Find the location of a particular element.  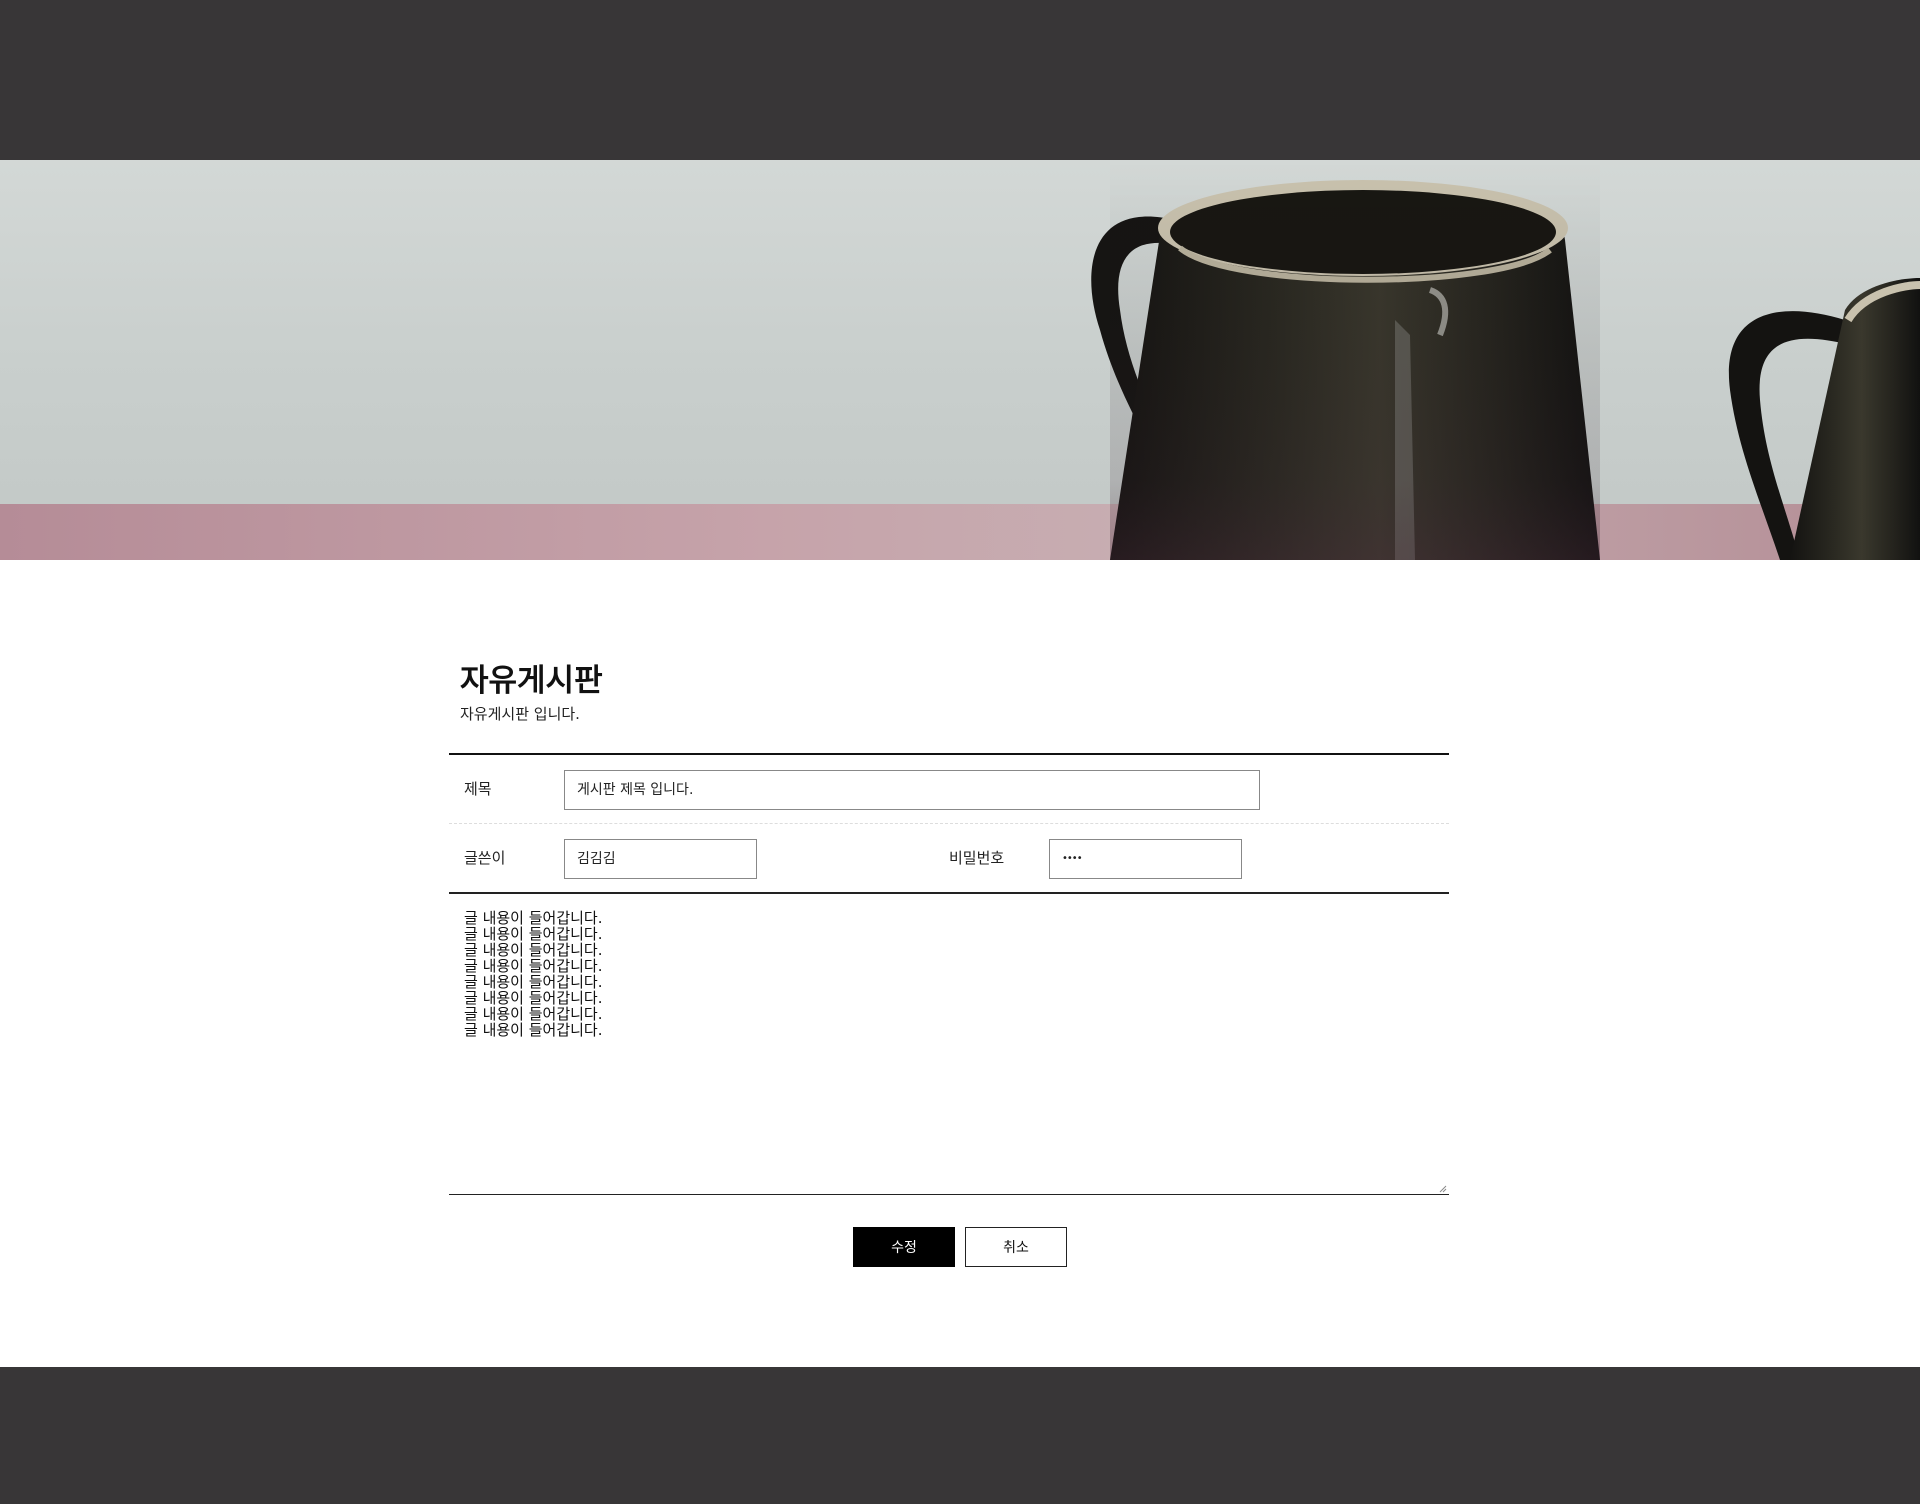

password-input: •••• is located at coordinates (1145, 859).